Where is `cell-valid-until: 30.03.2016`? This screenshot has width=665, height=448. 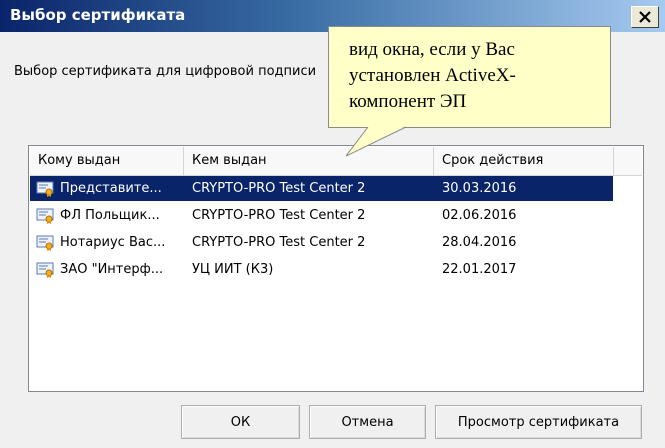 cell-valid-until: 30.03.2016 is located at coordinates (479, 188).